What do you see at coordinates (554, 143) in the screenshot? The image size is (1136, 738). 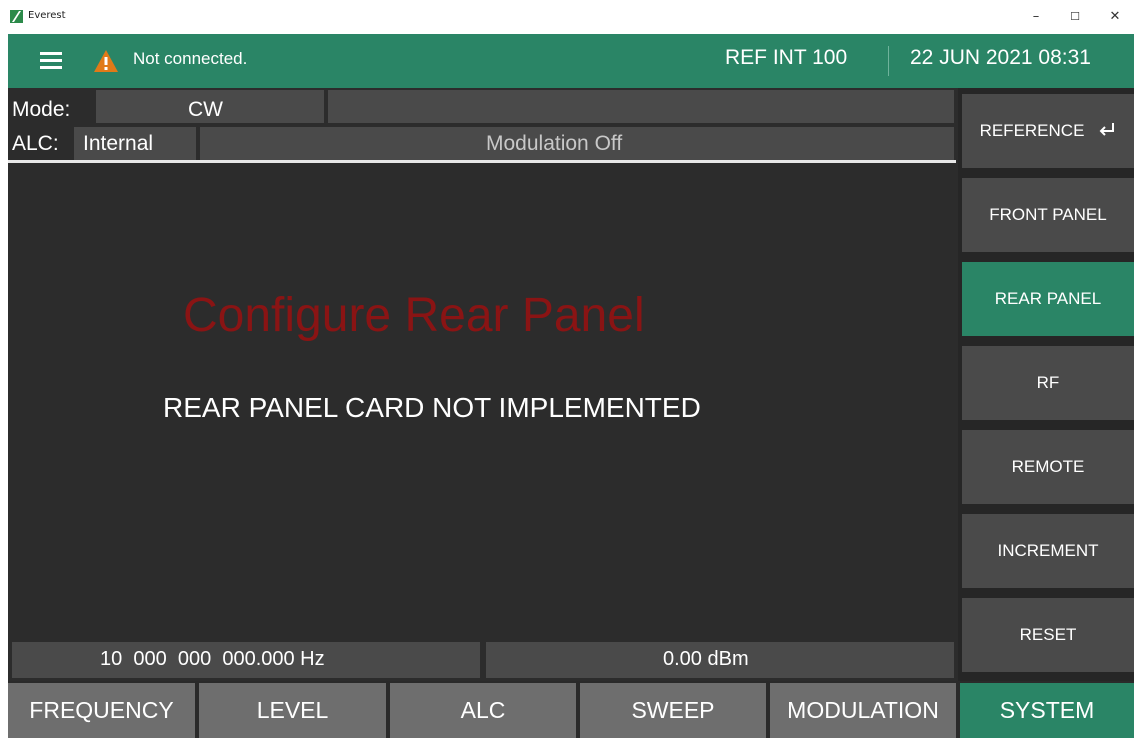 I see `modulation-status: Modulation Off` at bounding box center [554, 143].